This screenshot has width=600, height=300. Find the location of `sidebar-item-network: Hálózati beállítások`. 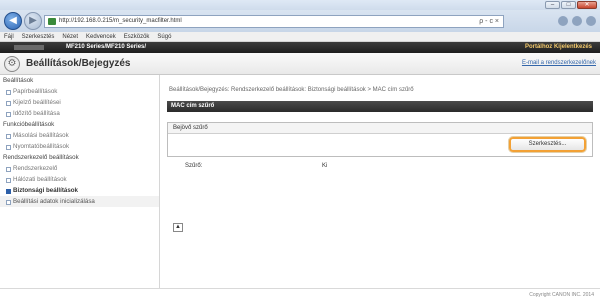

sidebar-item-network: Hálózati beállítások is located at coordinates (79, 179).